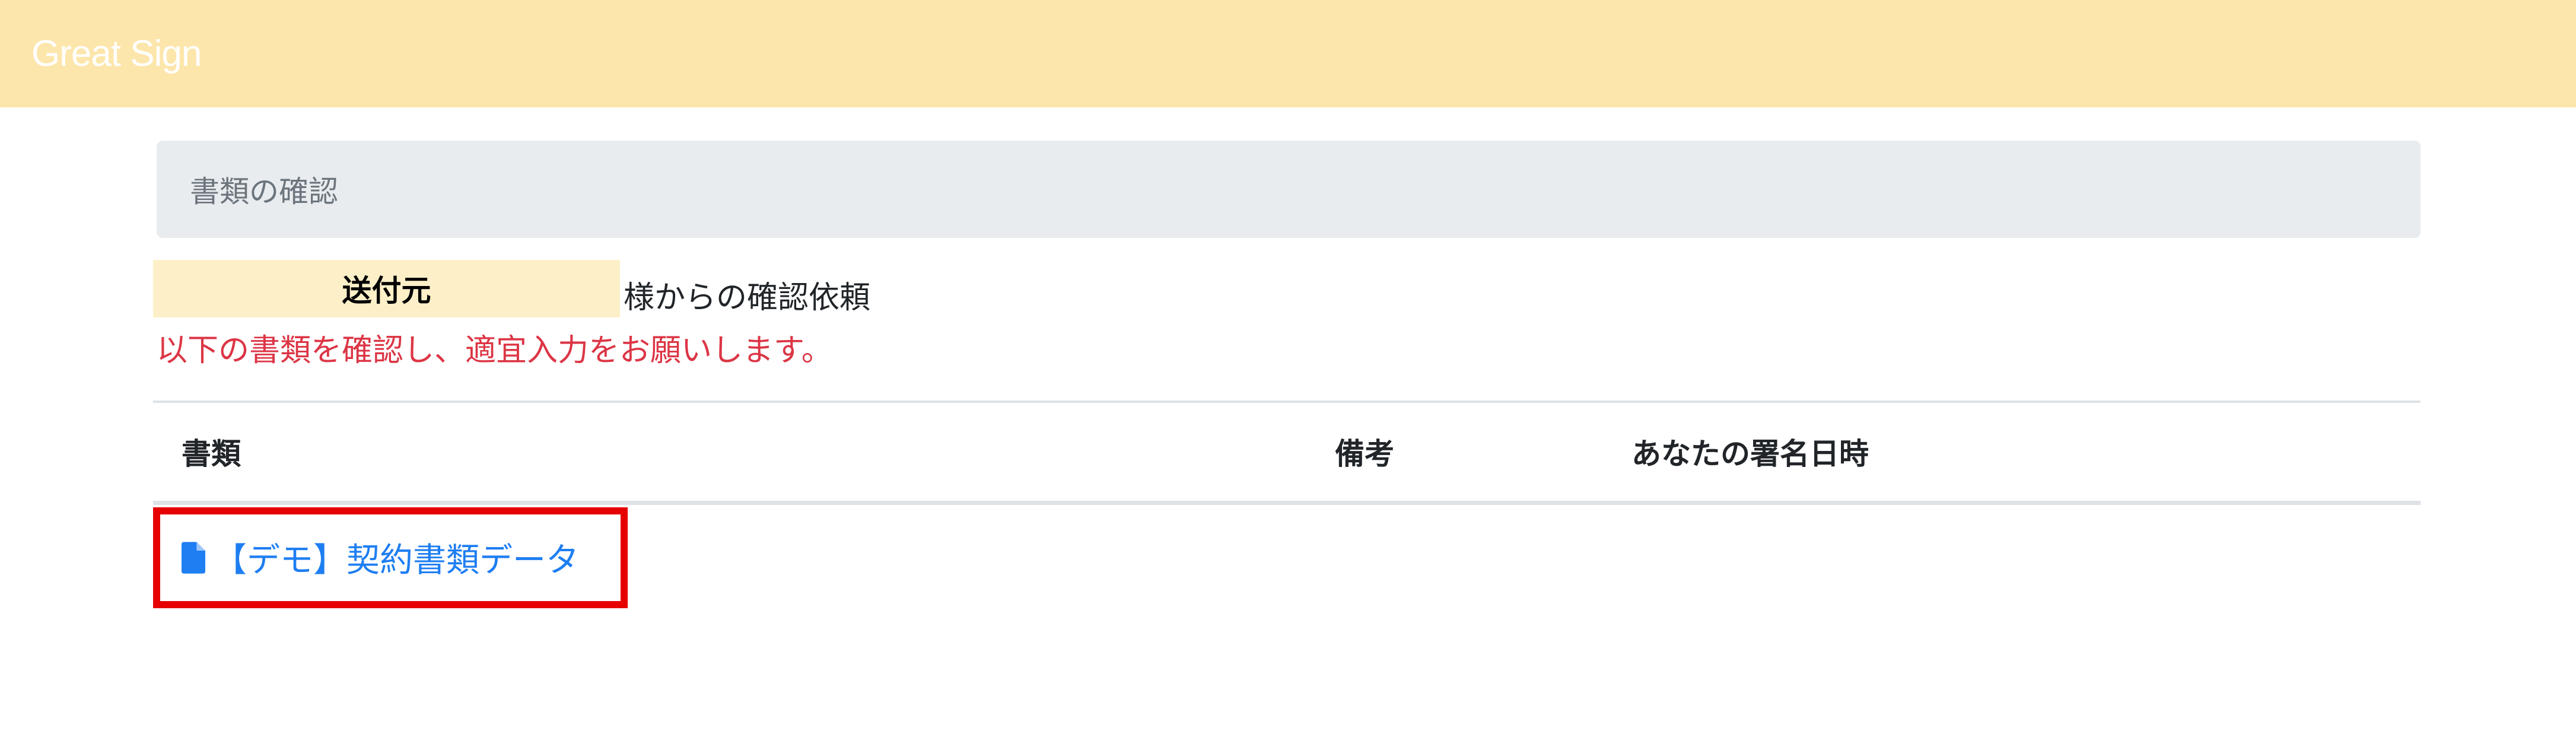 The height and width of the screenshot is (734, 2576). Describe the element at coordinates (193, 557) in the screenshot. I see `file-icon` at that location.